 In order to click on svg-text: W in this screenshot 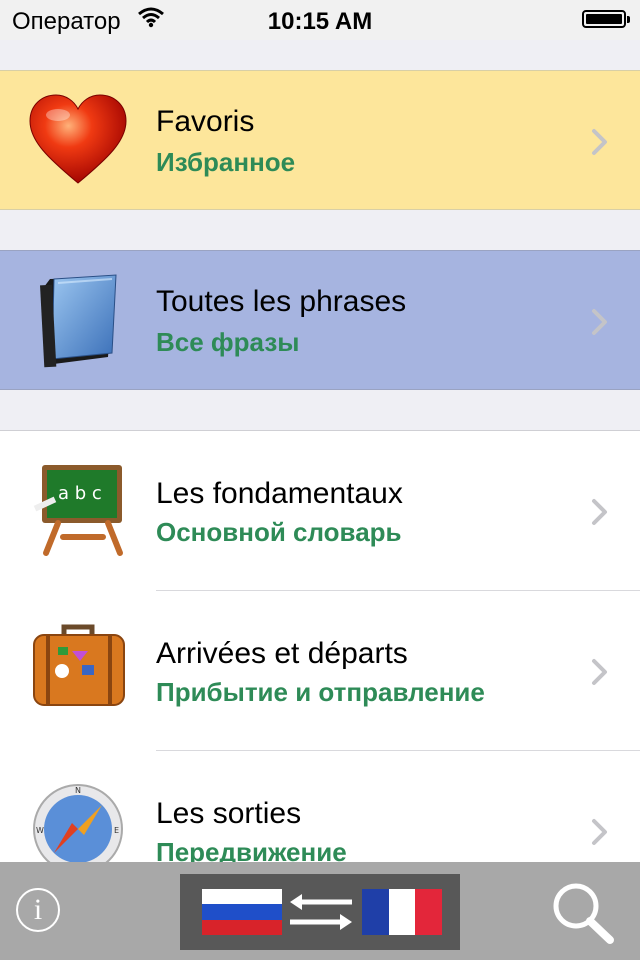, I will do `click(40, 830)`.